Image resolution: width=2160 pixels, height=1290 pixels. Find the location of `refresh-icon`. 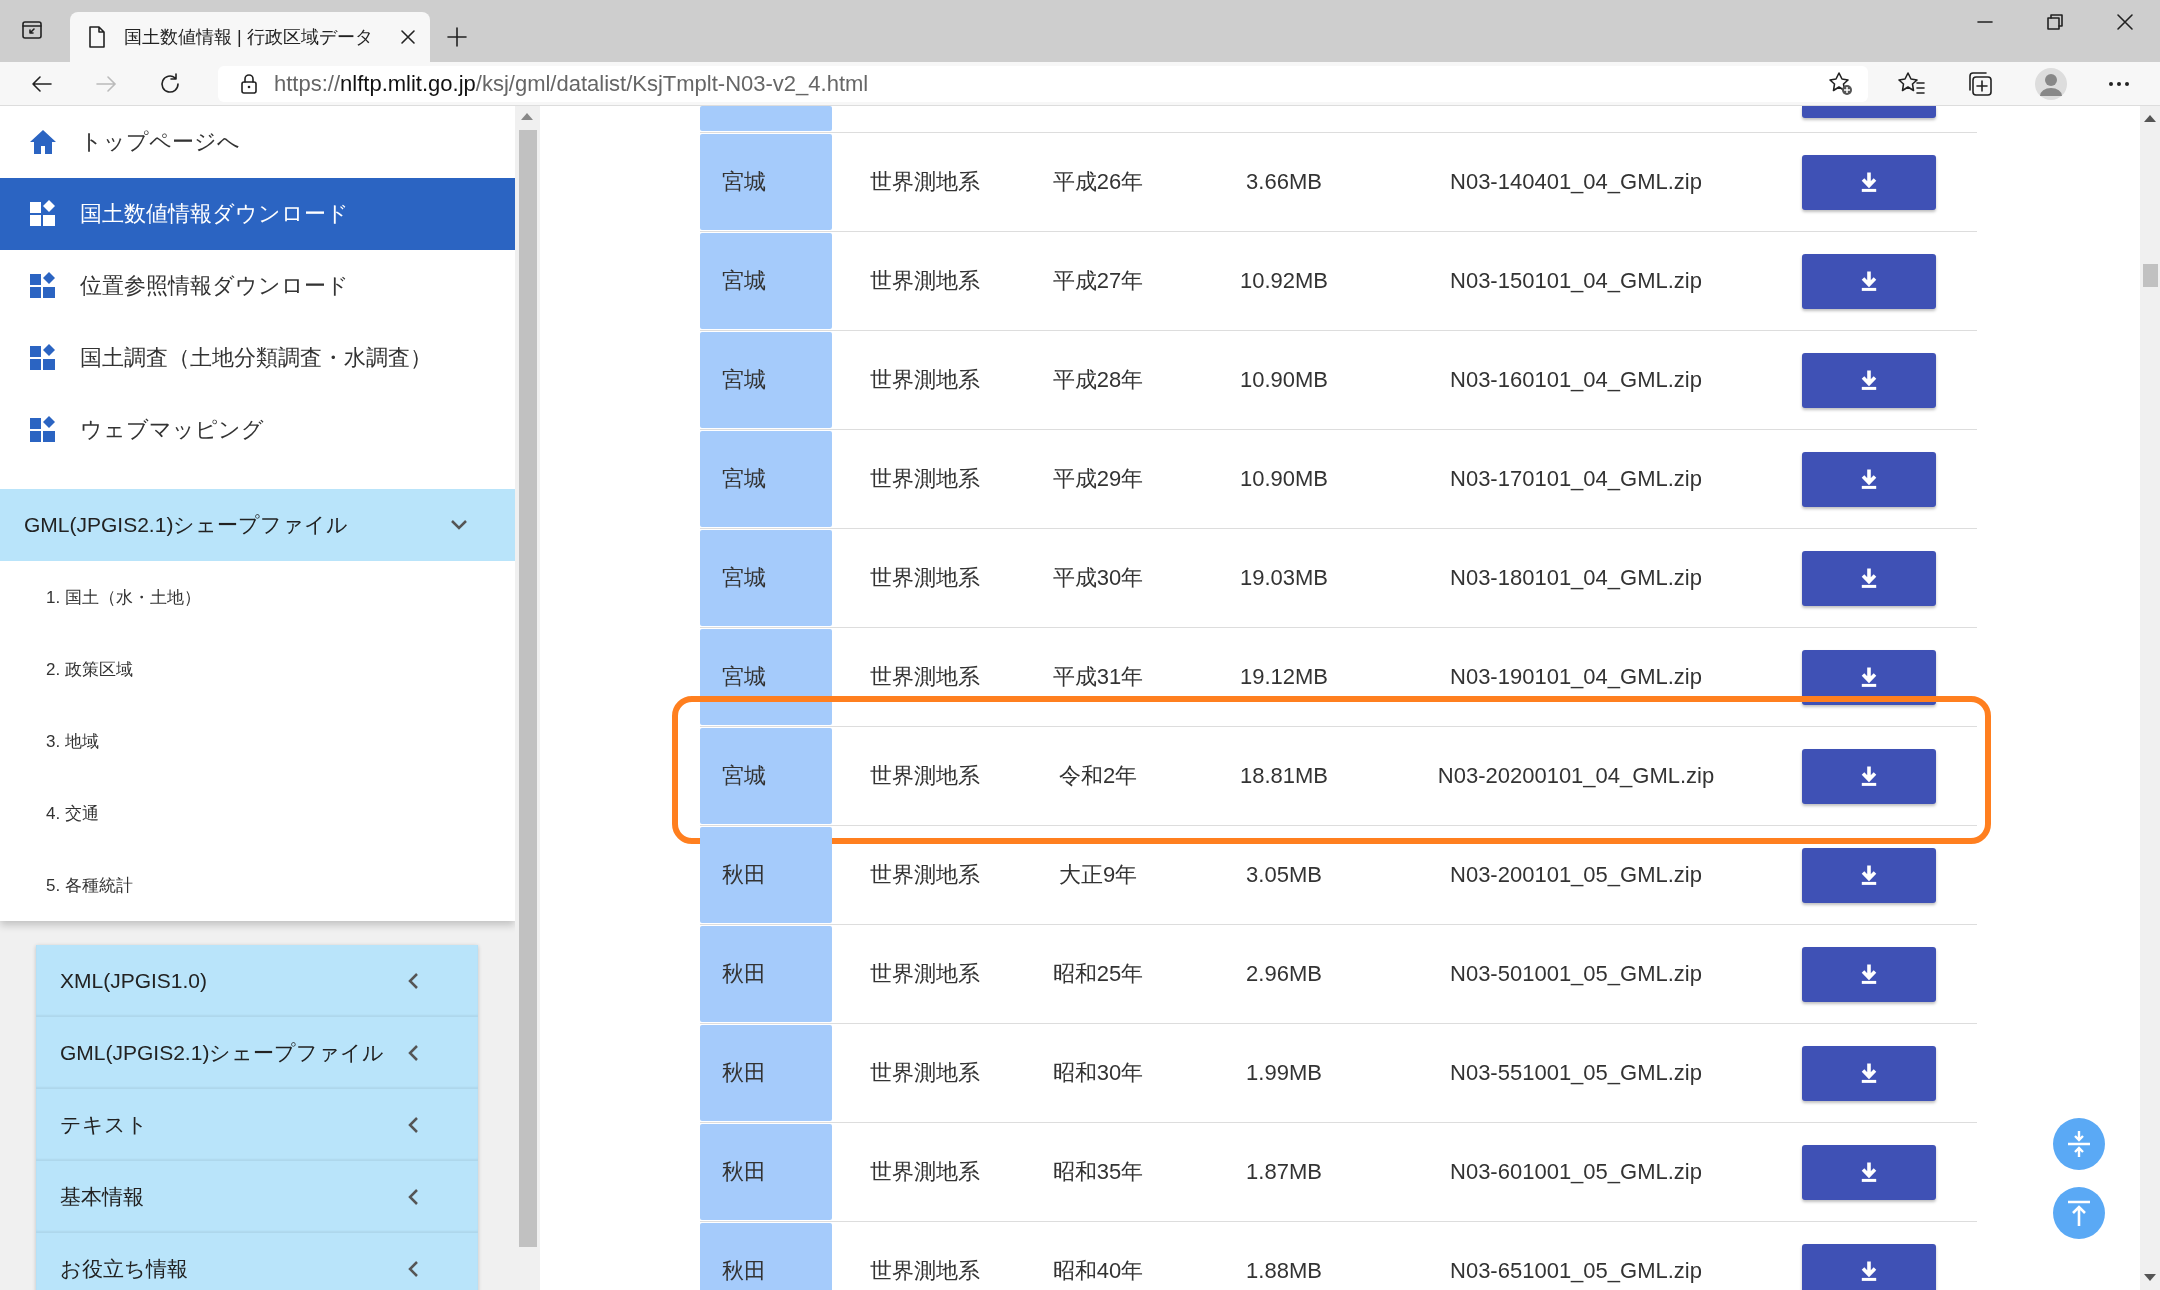

refresh-icon is located at coordinates (170, 83).